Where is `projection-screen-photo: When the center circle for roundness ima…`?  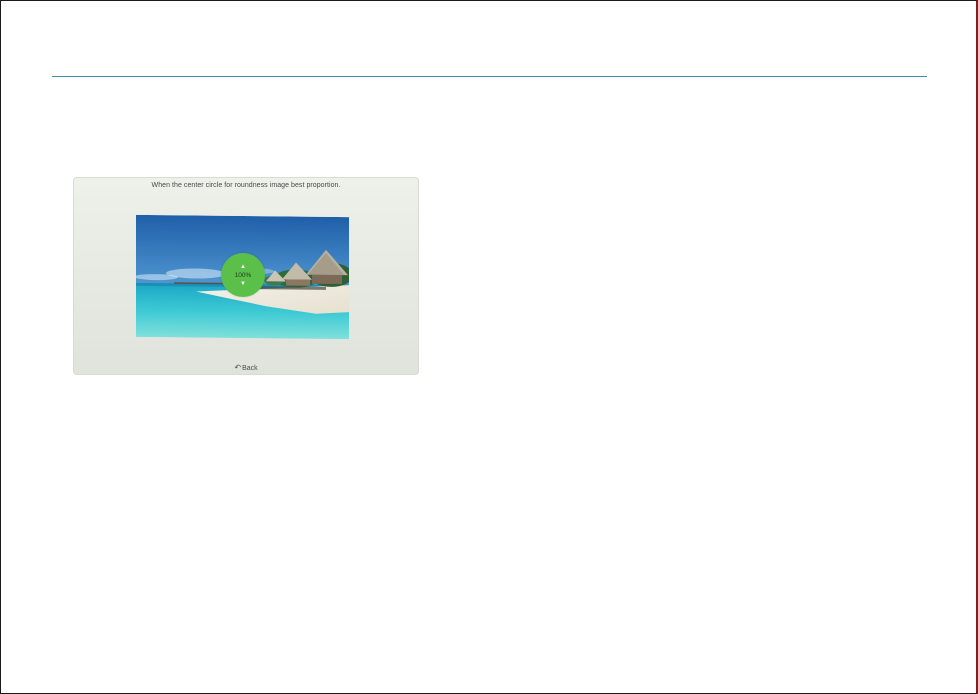 projection-screen-photo: When the center circle for roundness ima… is located at coordinates (246, 276).